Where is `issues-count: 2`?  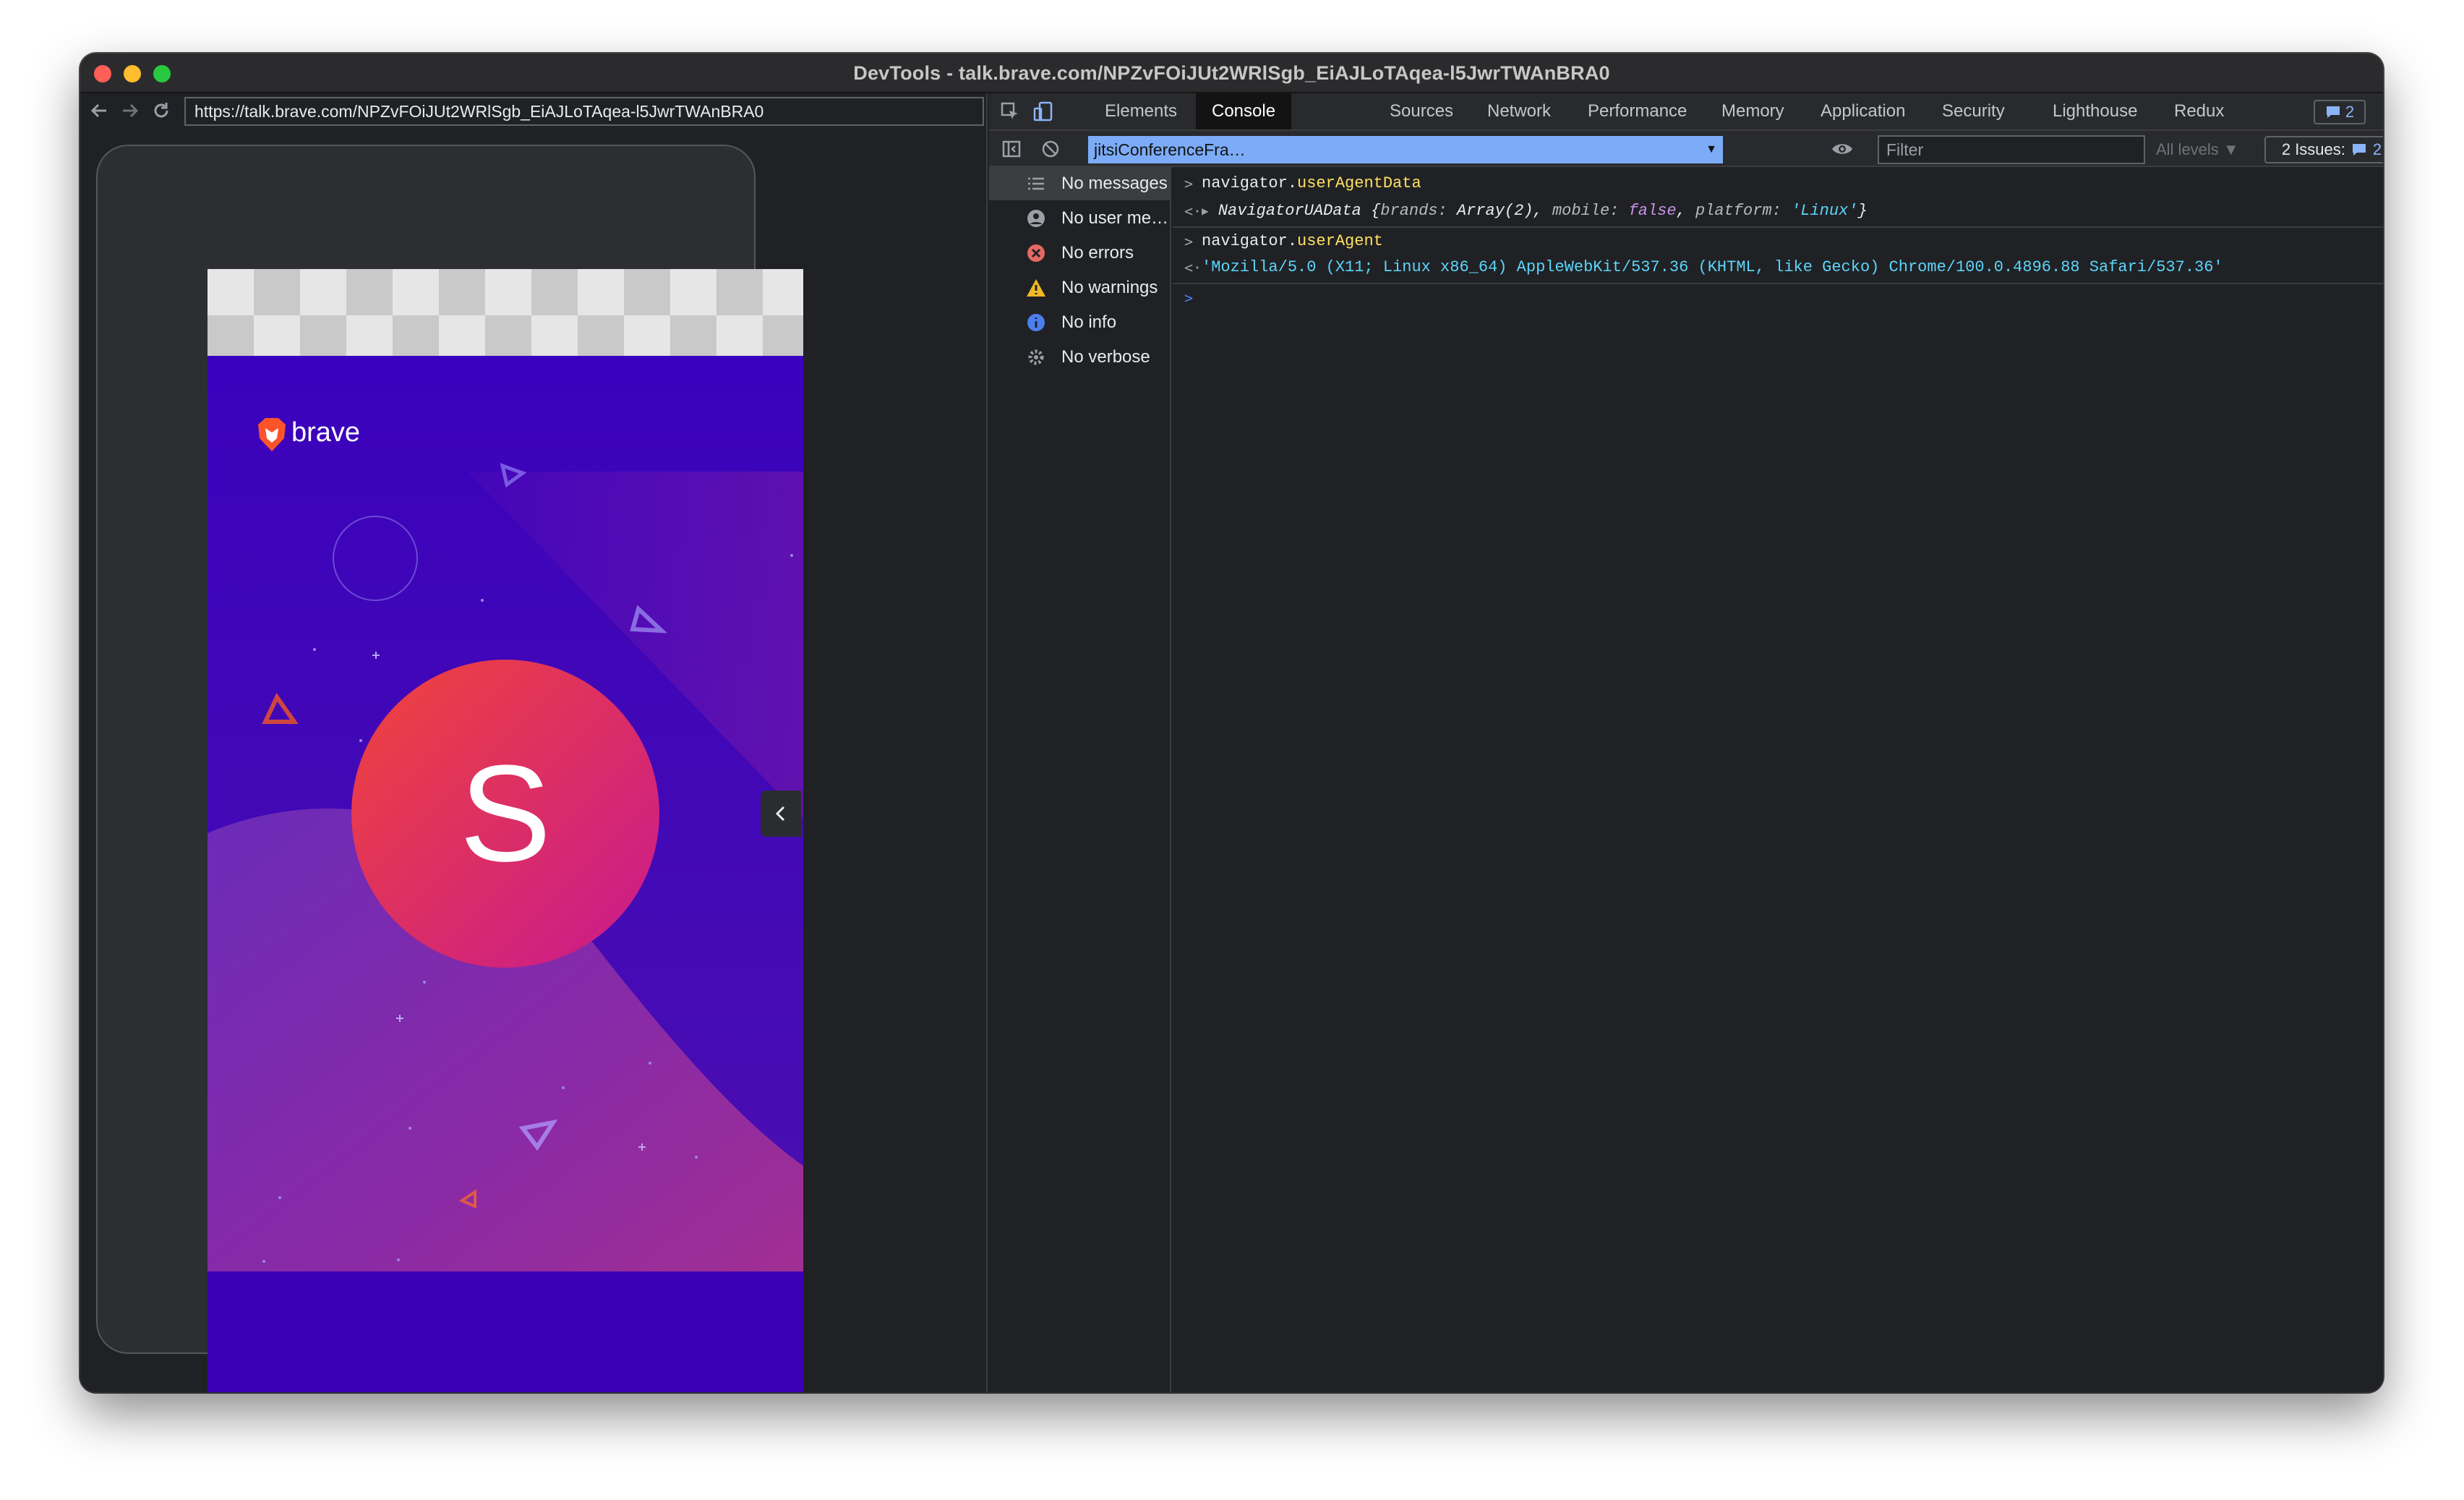
issues-count: 2 is located at coordinates (2377, 149).